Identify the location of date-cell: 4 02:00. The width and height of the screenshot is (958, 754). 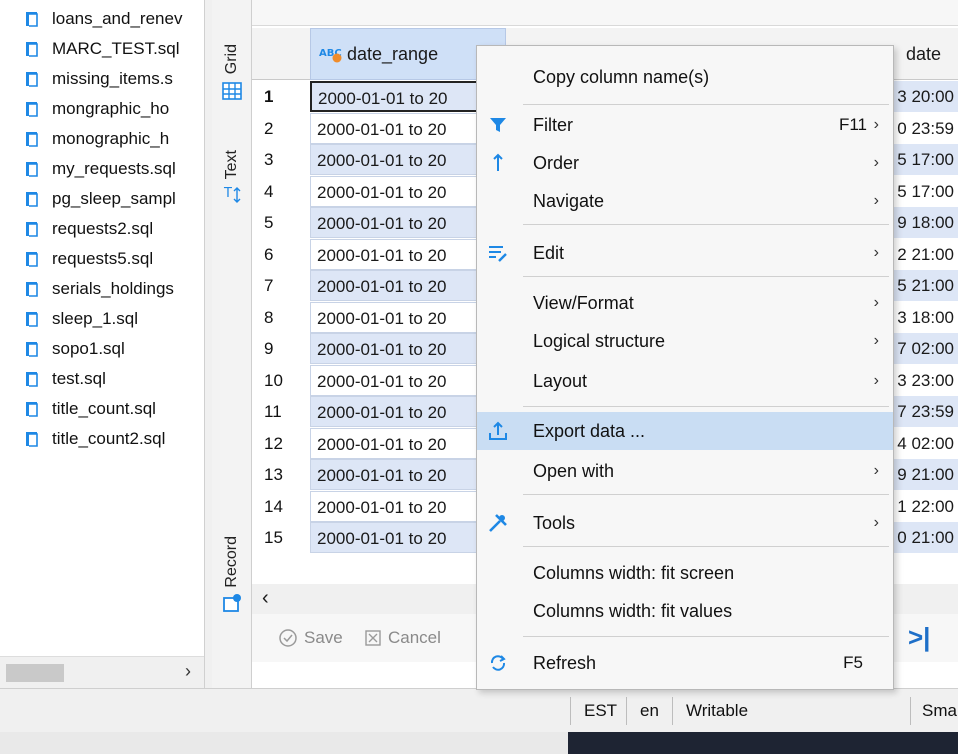
(925, 443).